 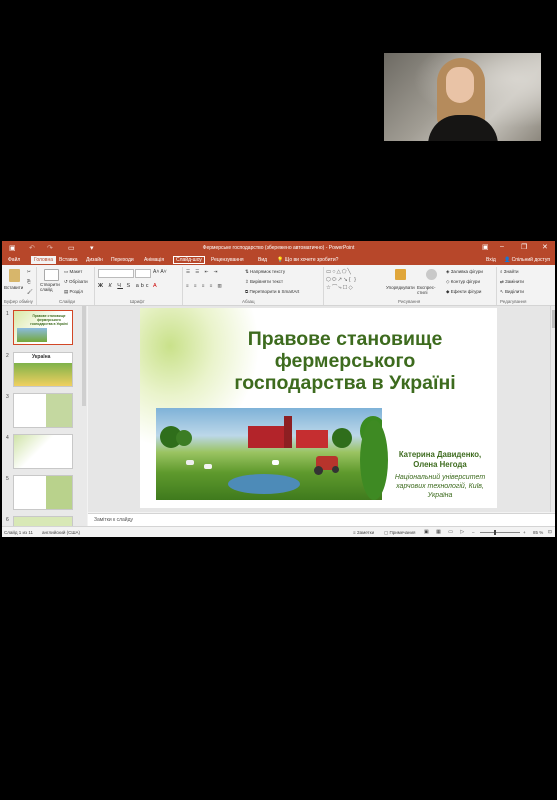 I want to click on farm-photo, so click(x=269, y=454).